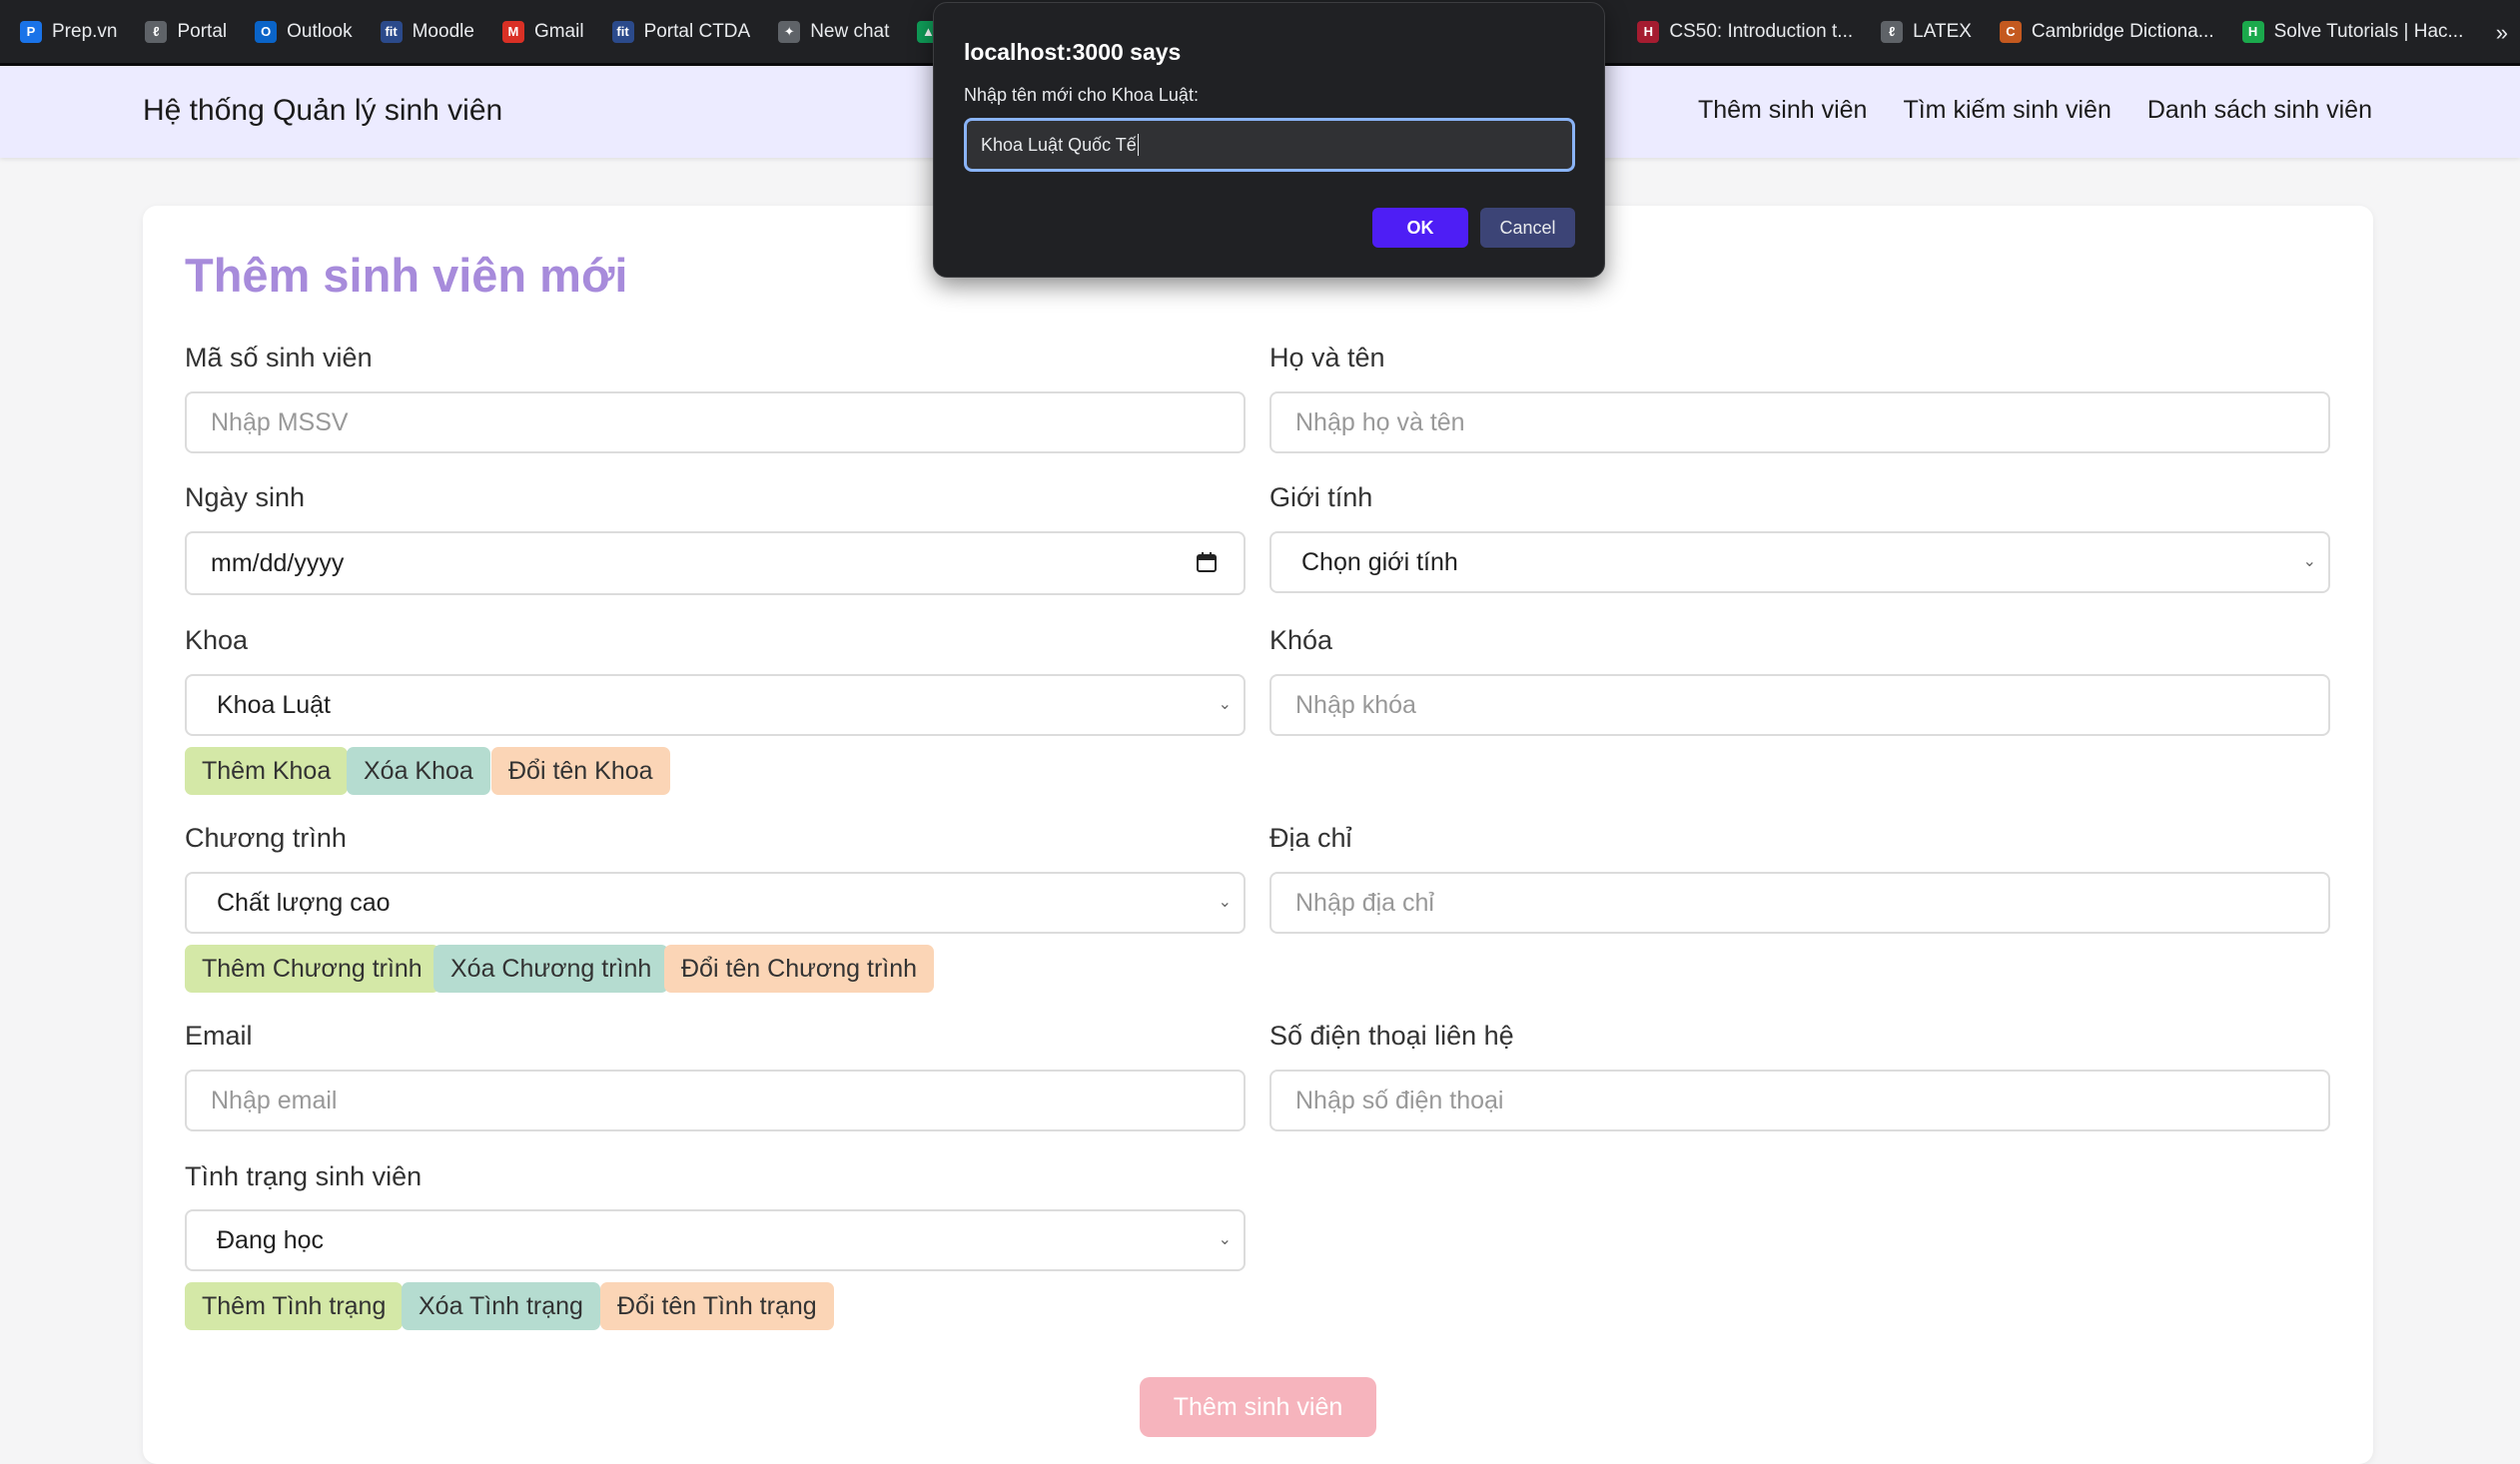  I want to click on rename-status-button: Đổi tên Tình trạng, so click(717, 1306).